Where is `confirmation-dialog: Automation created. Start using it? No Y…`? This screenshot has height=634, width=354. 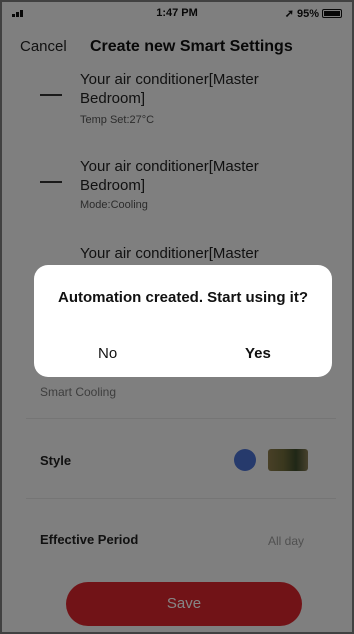 confirmation-dialog: Automation created. Start using it? No Y… is located at coordinates (183, 321).